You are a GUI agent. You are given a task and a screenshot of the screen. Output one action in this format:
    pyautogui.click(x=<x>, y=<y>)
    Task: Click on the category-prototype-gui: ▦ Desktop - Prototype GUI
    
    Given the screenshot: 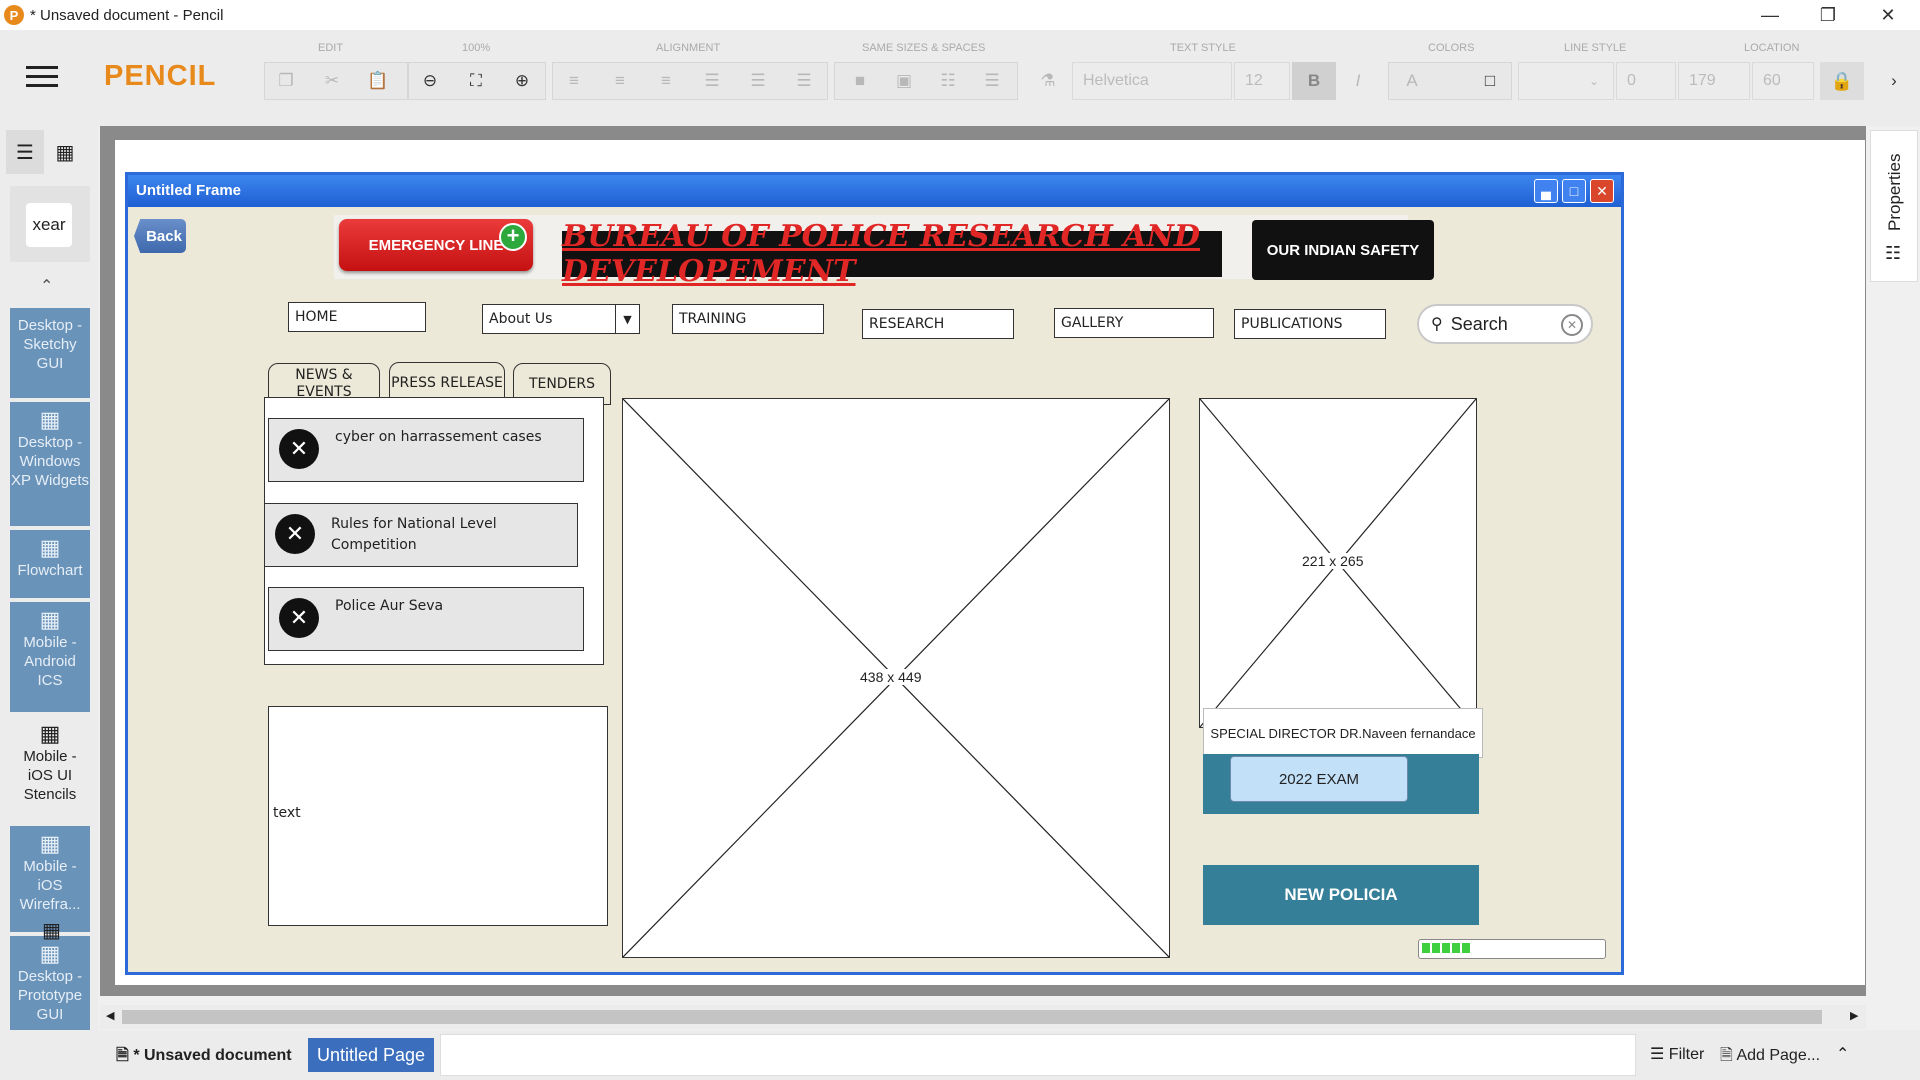 What is the action you would take?
    pyautogui.click(x=50, y=984)
    